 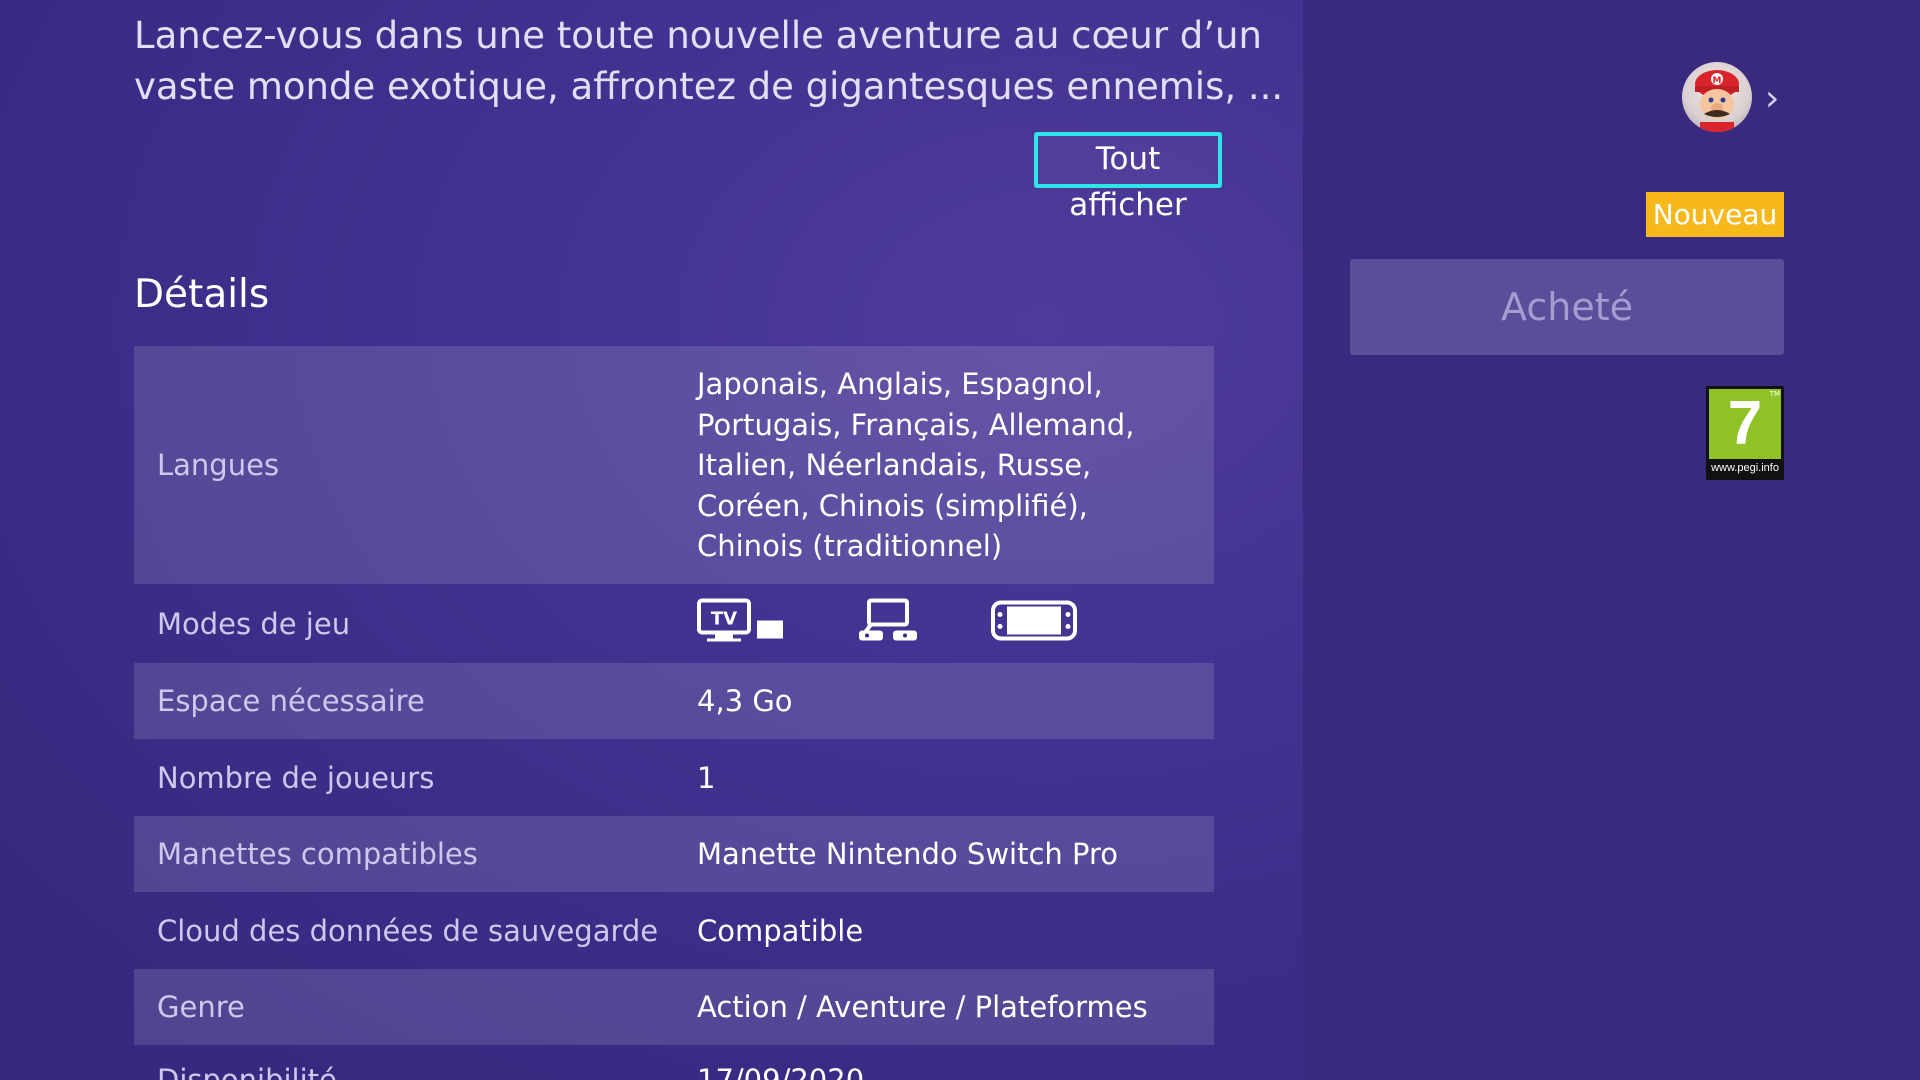 What do you see at coordinates (908, 854) in the screenshot?
I see `row-value: Manette Nintendo Switch Pro` at bounding box center [908, 854].